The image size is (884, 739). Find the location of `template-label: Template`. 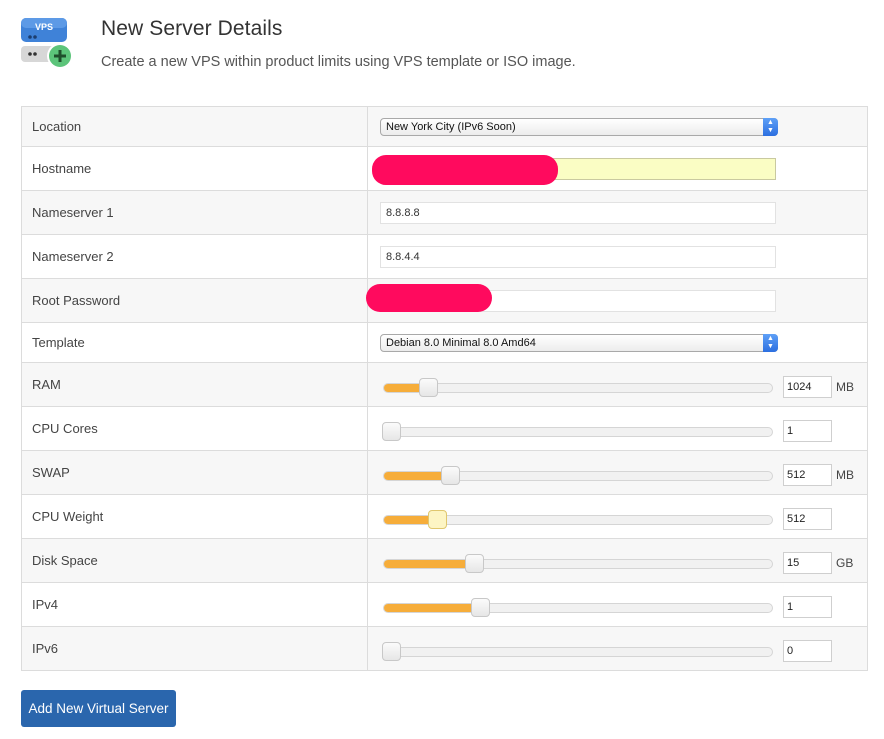

template-label: Template is located at coordinates (194, 342).